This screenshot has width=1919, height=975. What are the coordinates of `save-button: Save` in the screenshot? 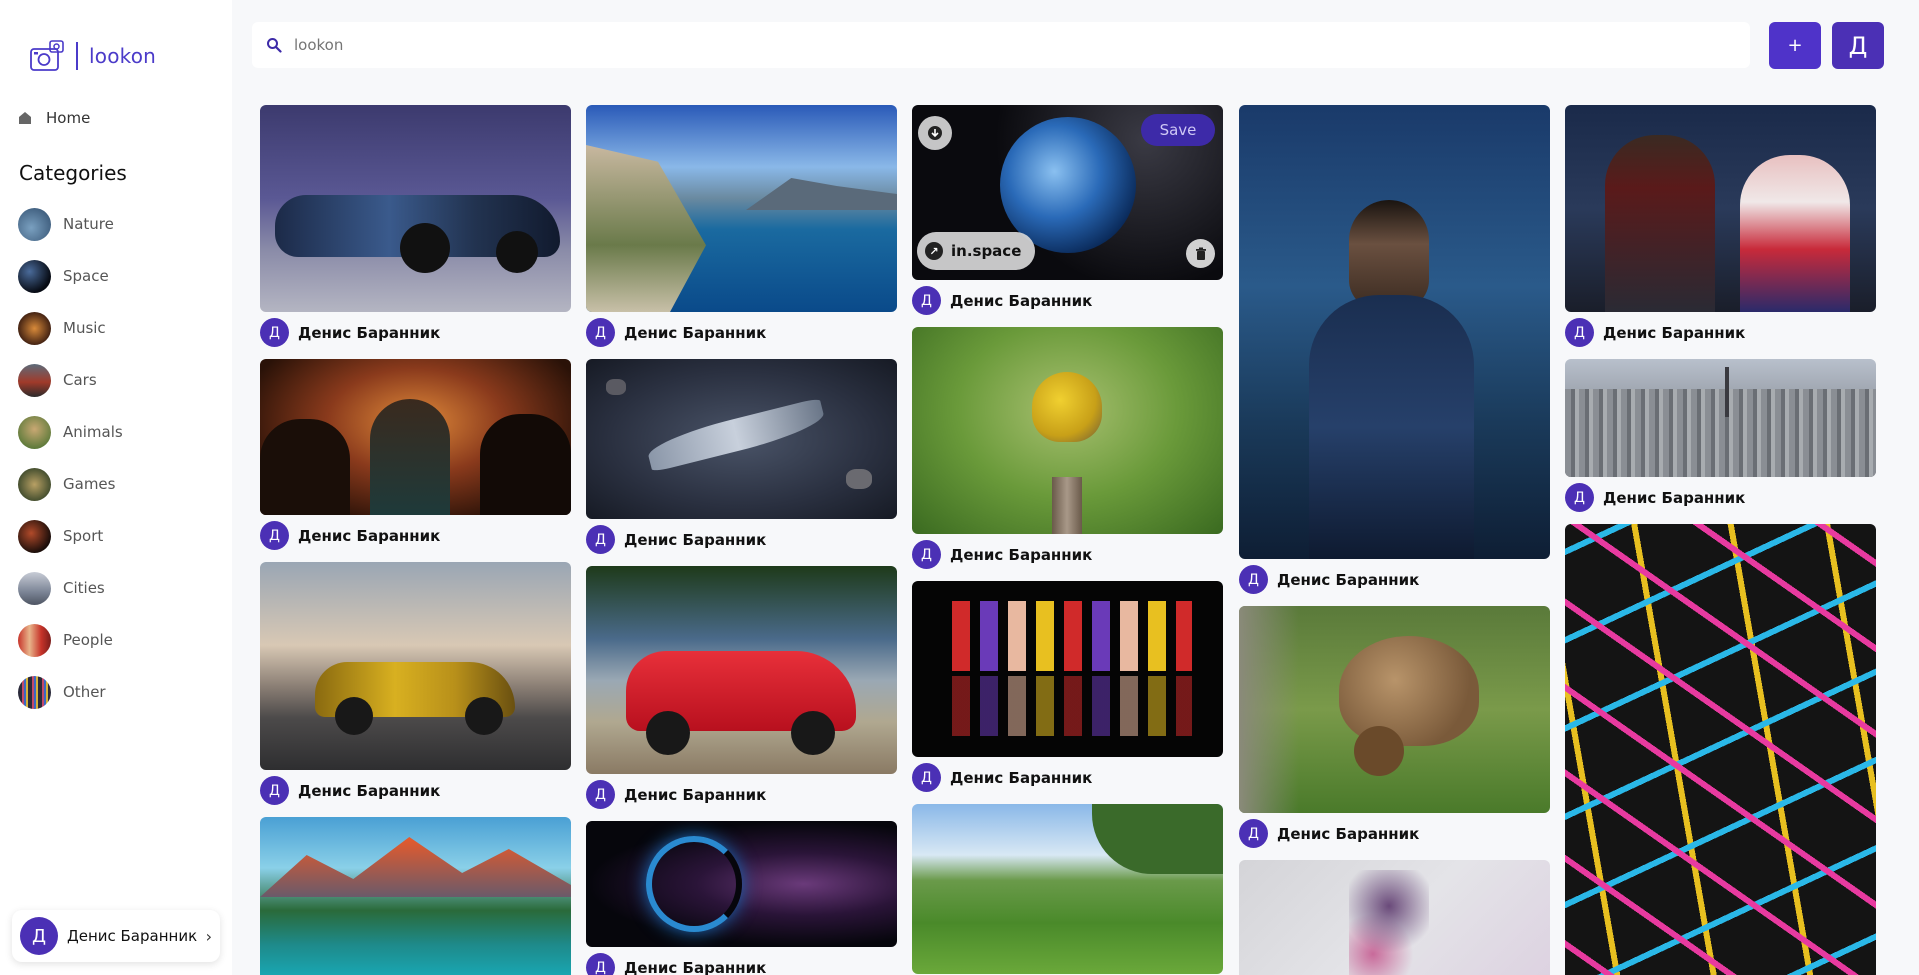 It's located at (1178, 130).